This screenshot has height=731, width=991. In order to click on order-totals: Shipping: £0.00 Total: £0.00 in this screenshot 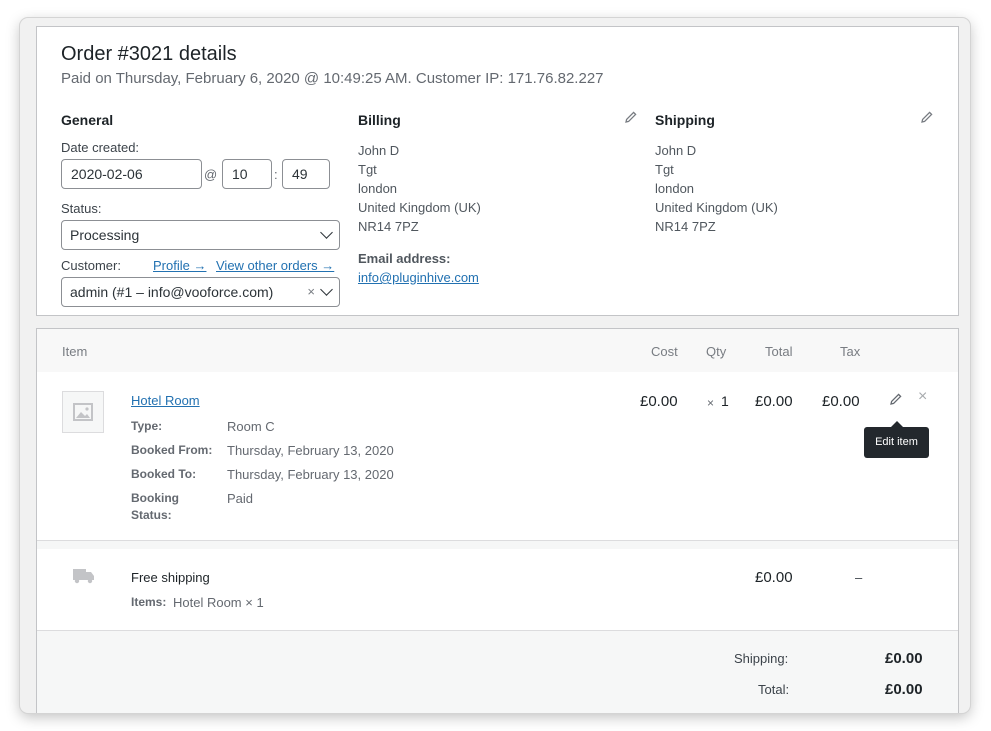, I will do `click(497, 672)`.